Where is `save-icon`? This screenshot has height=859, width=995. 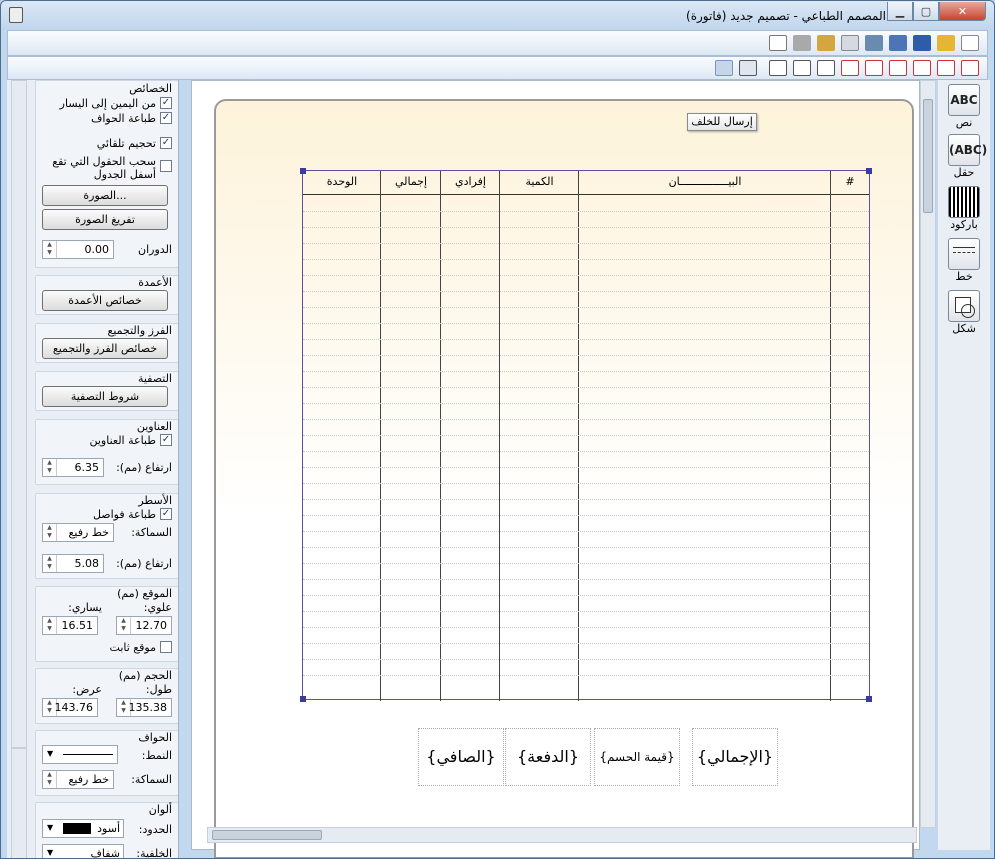 save-icon is located at coordinates (922, 43).